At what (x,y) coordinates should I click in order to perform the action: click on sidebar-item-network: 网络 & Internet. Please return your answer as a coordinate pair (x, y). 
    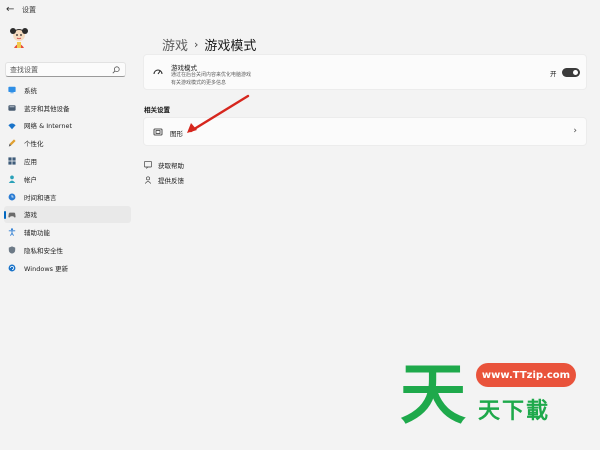
    Looking at the image, I should click on (67, 126).